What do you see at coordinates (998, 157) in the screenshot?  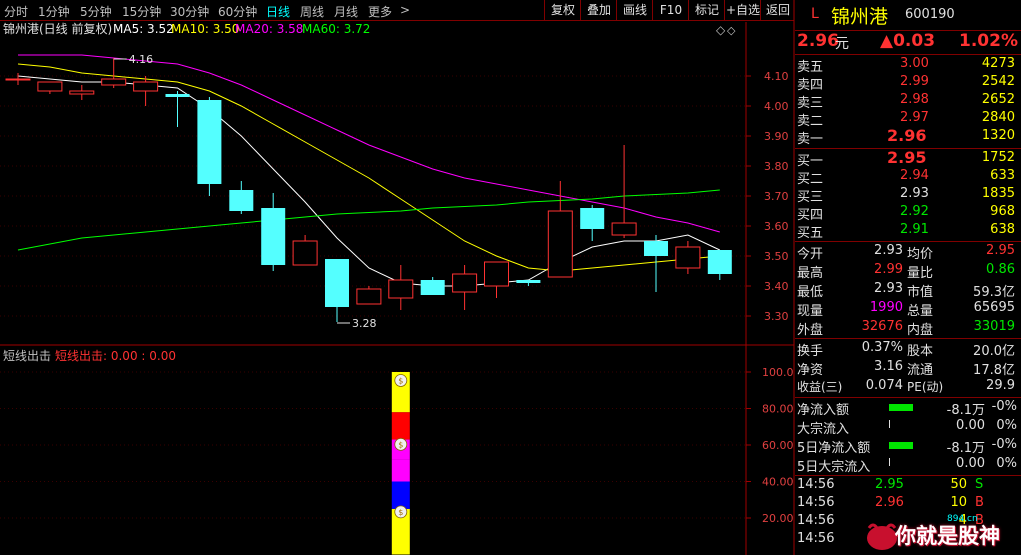 I see `buy1-vol: 1752` at bounding box center [998, 157].